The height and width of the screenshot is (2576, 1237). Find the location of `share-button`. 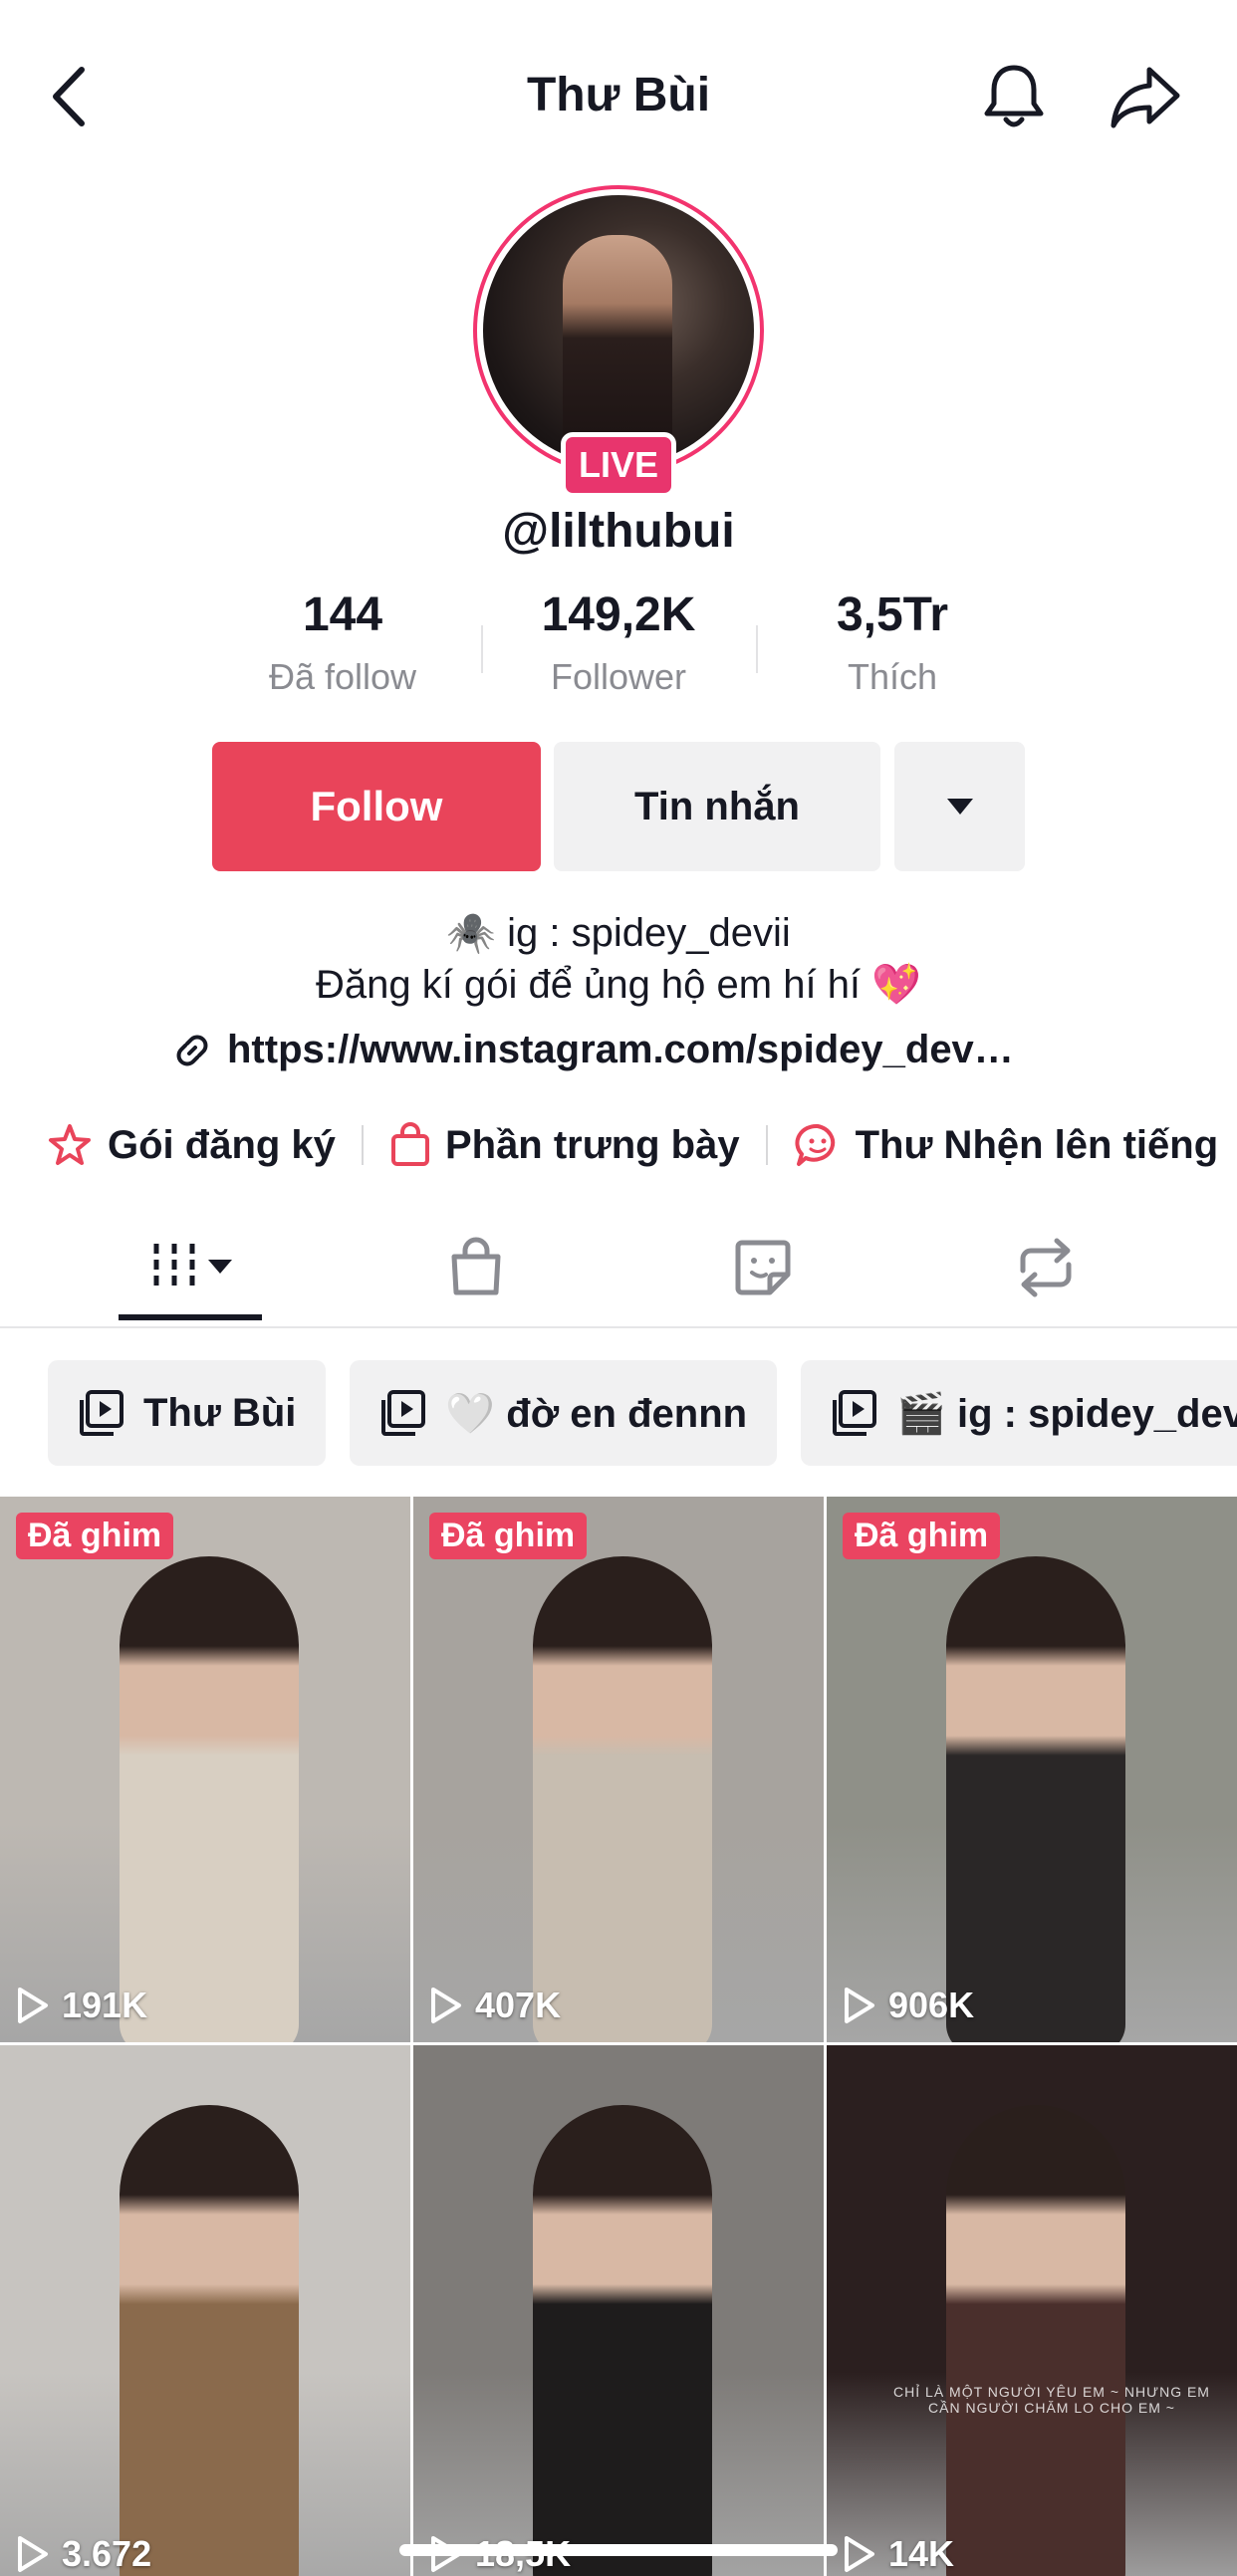

share-button is located at coordinates (1145, 96).